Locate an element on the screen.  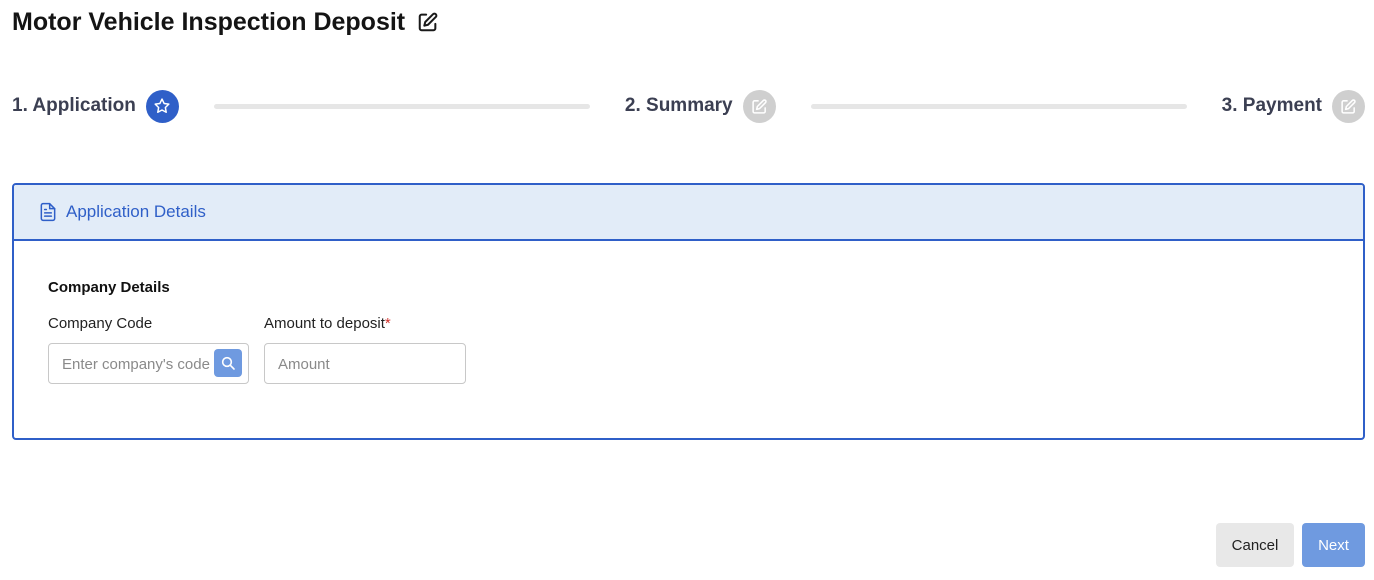
card-header: Application Details is located at coordinates (688, 213).